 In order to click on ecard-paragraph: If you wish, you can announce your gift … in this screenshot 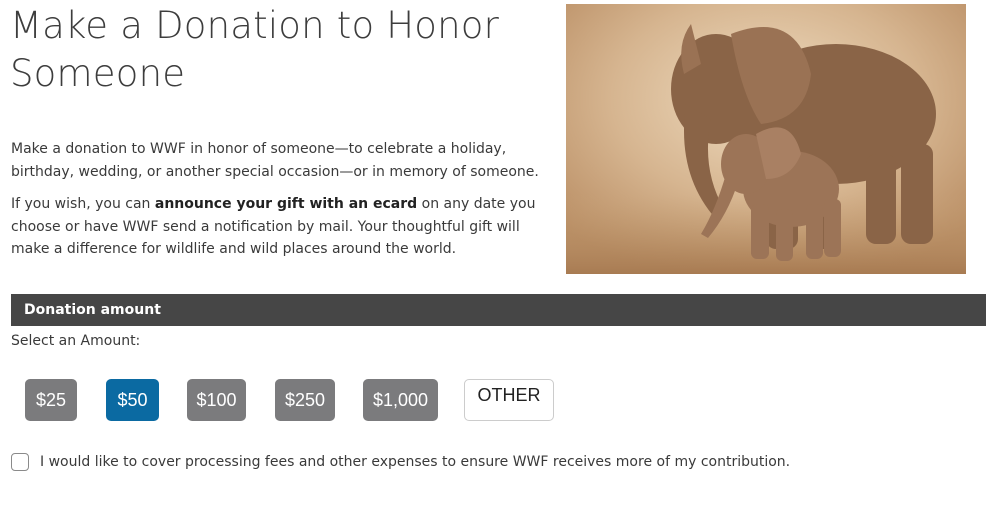, I will do `click(281, 227)`.